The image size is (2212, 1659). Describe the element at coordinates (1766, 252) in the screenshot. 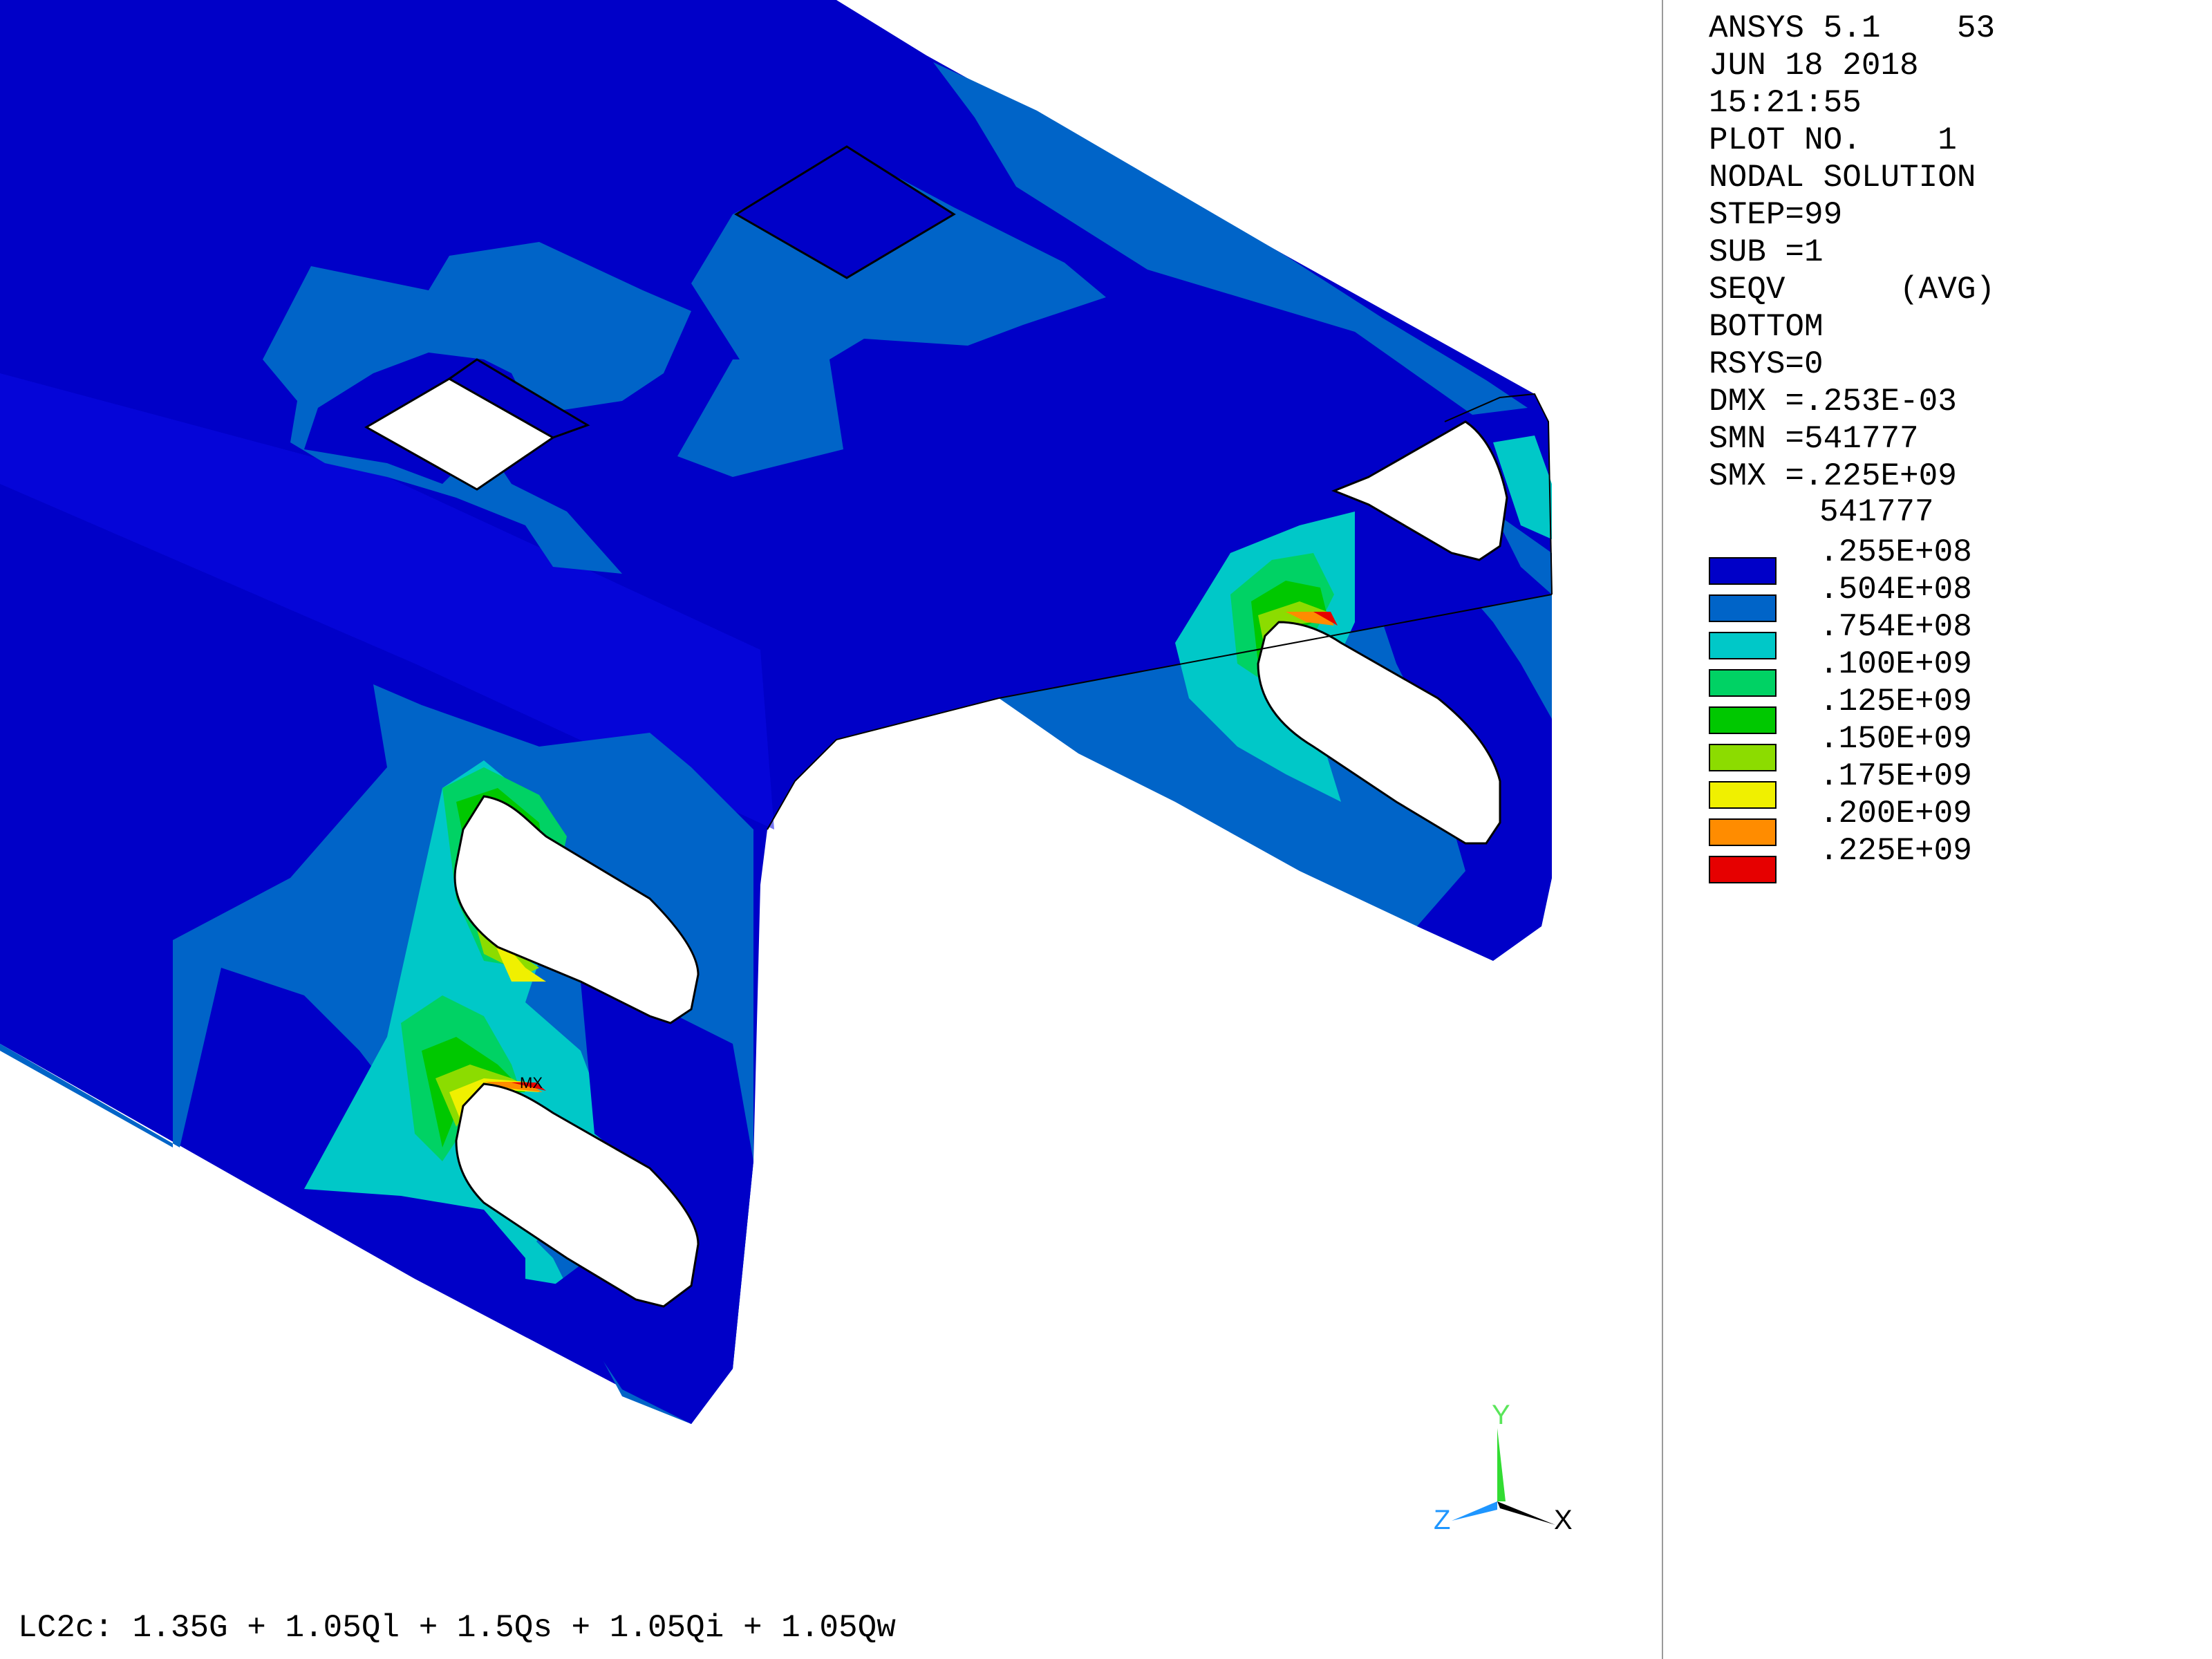

I see `info-line: SUB =1` at that location.